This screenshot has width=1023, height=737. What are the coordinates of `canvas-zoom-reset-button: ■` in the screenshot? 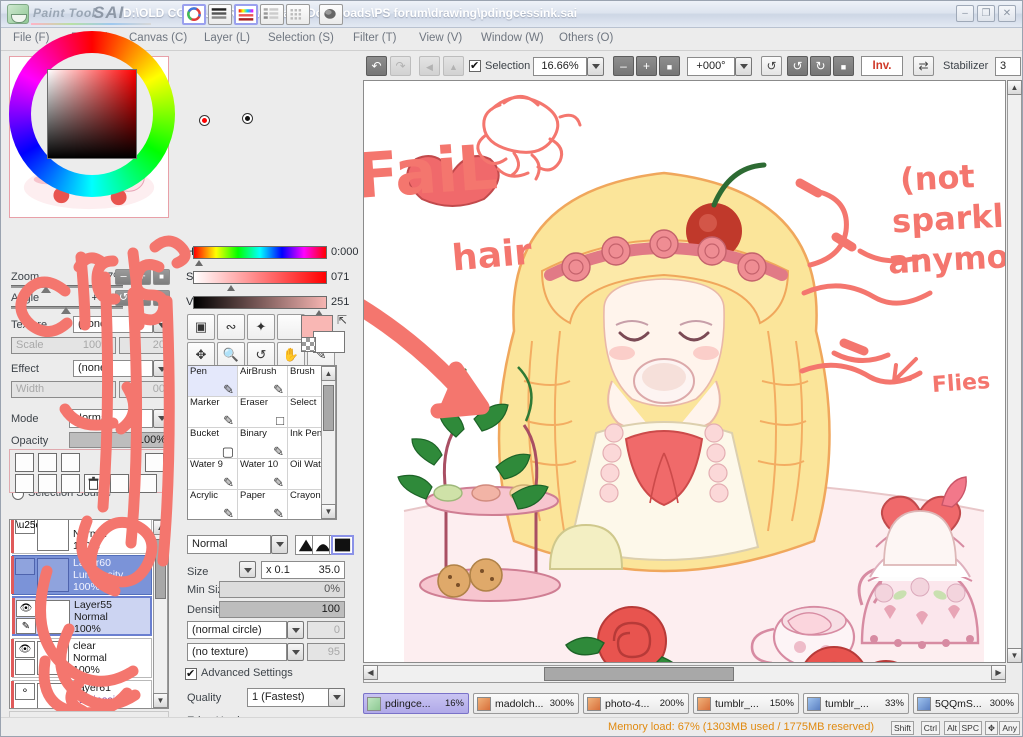 It's located at (669, 66).